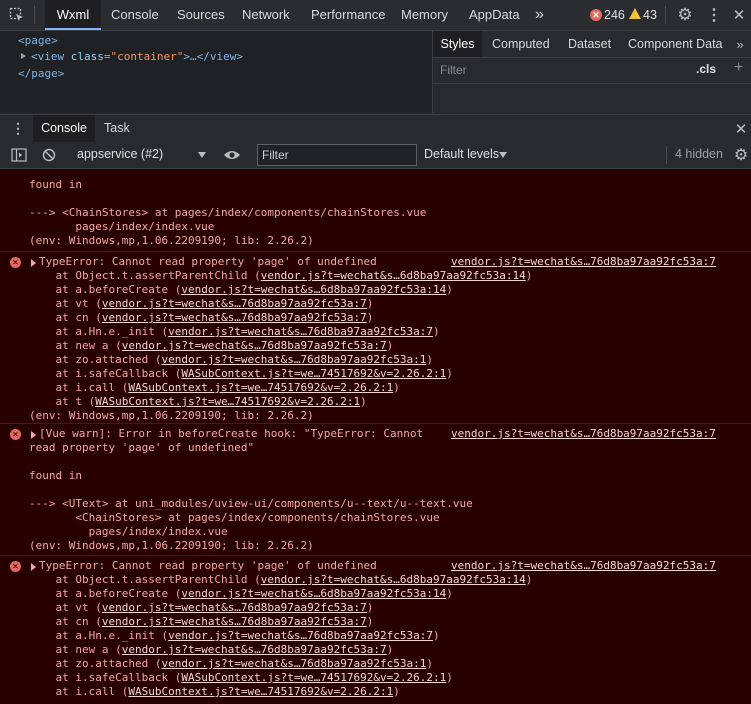 The image size is (751, 704). I want to click on error-count: 246, so click(614, 15).